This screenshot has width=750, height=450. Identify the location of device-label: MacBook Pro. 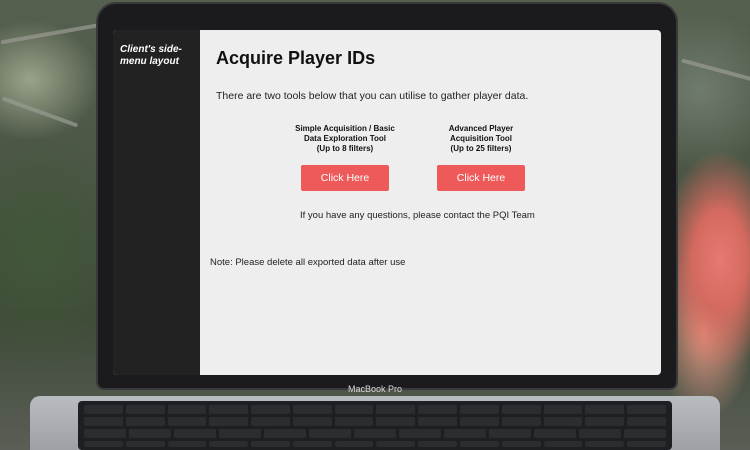
(375, 389).